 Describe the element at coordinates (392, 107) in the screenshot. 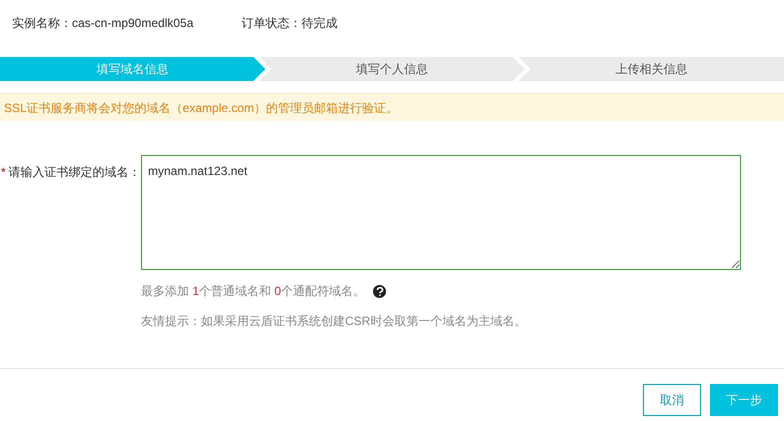

I see `notice-banner: SSL证书服务商将会对您的域名（example.com）的管理员邮箱进行验证。` at that location.